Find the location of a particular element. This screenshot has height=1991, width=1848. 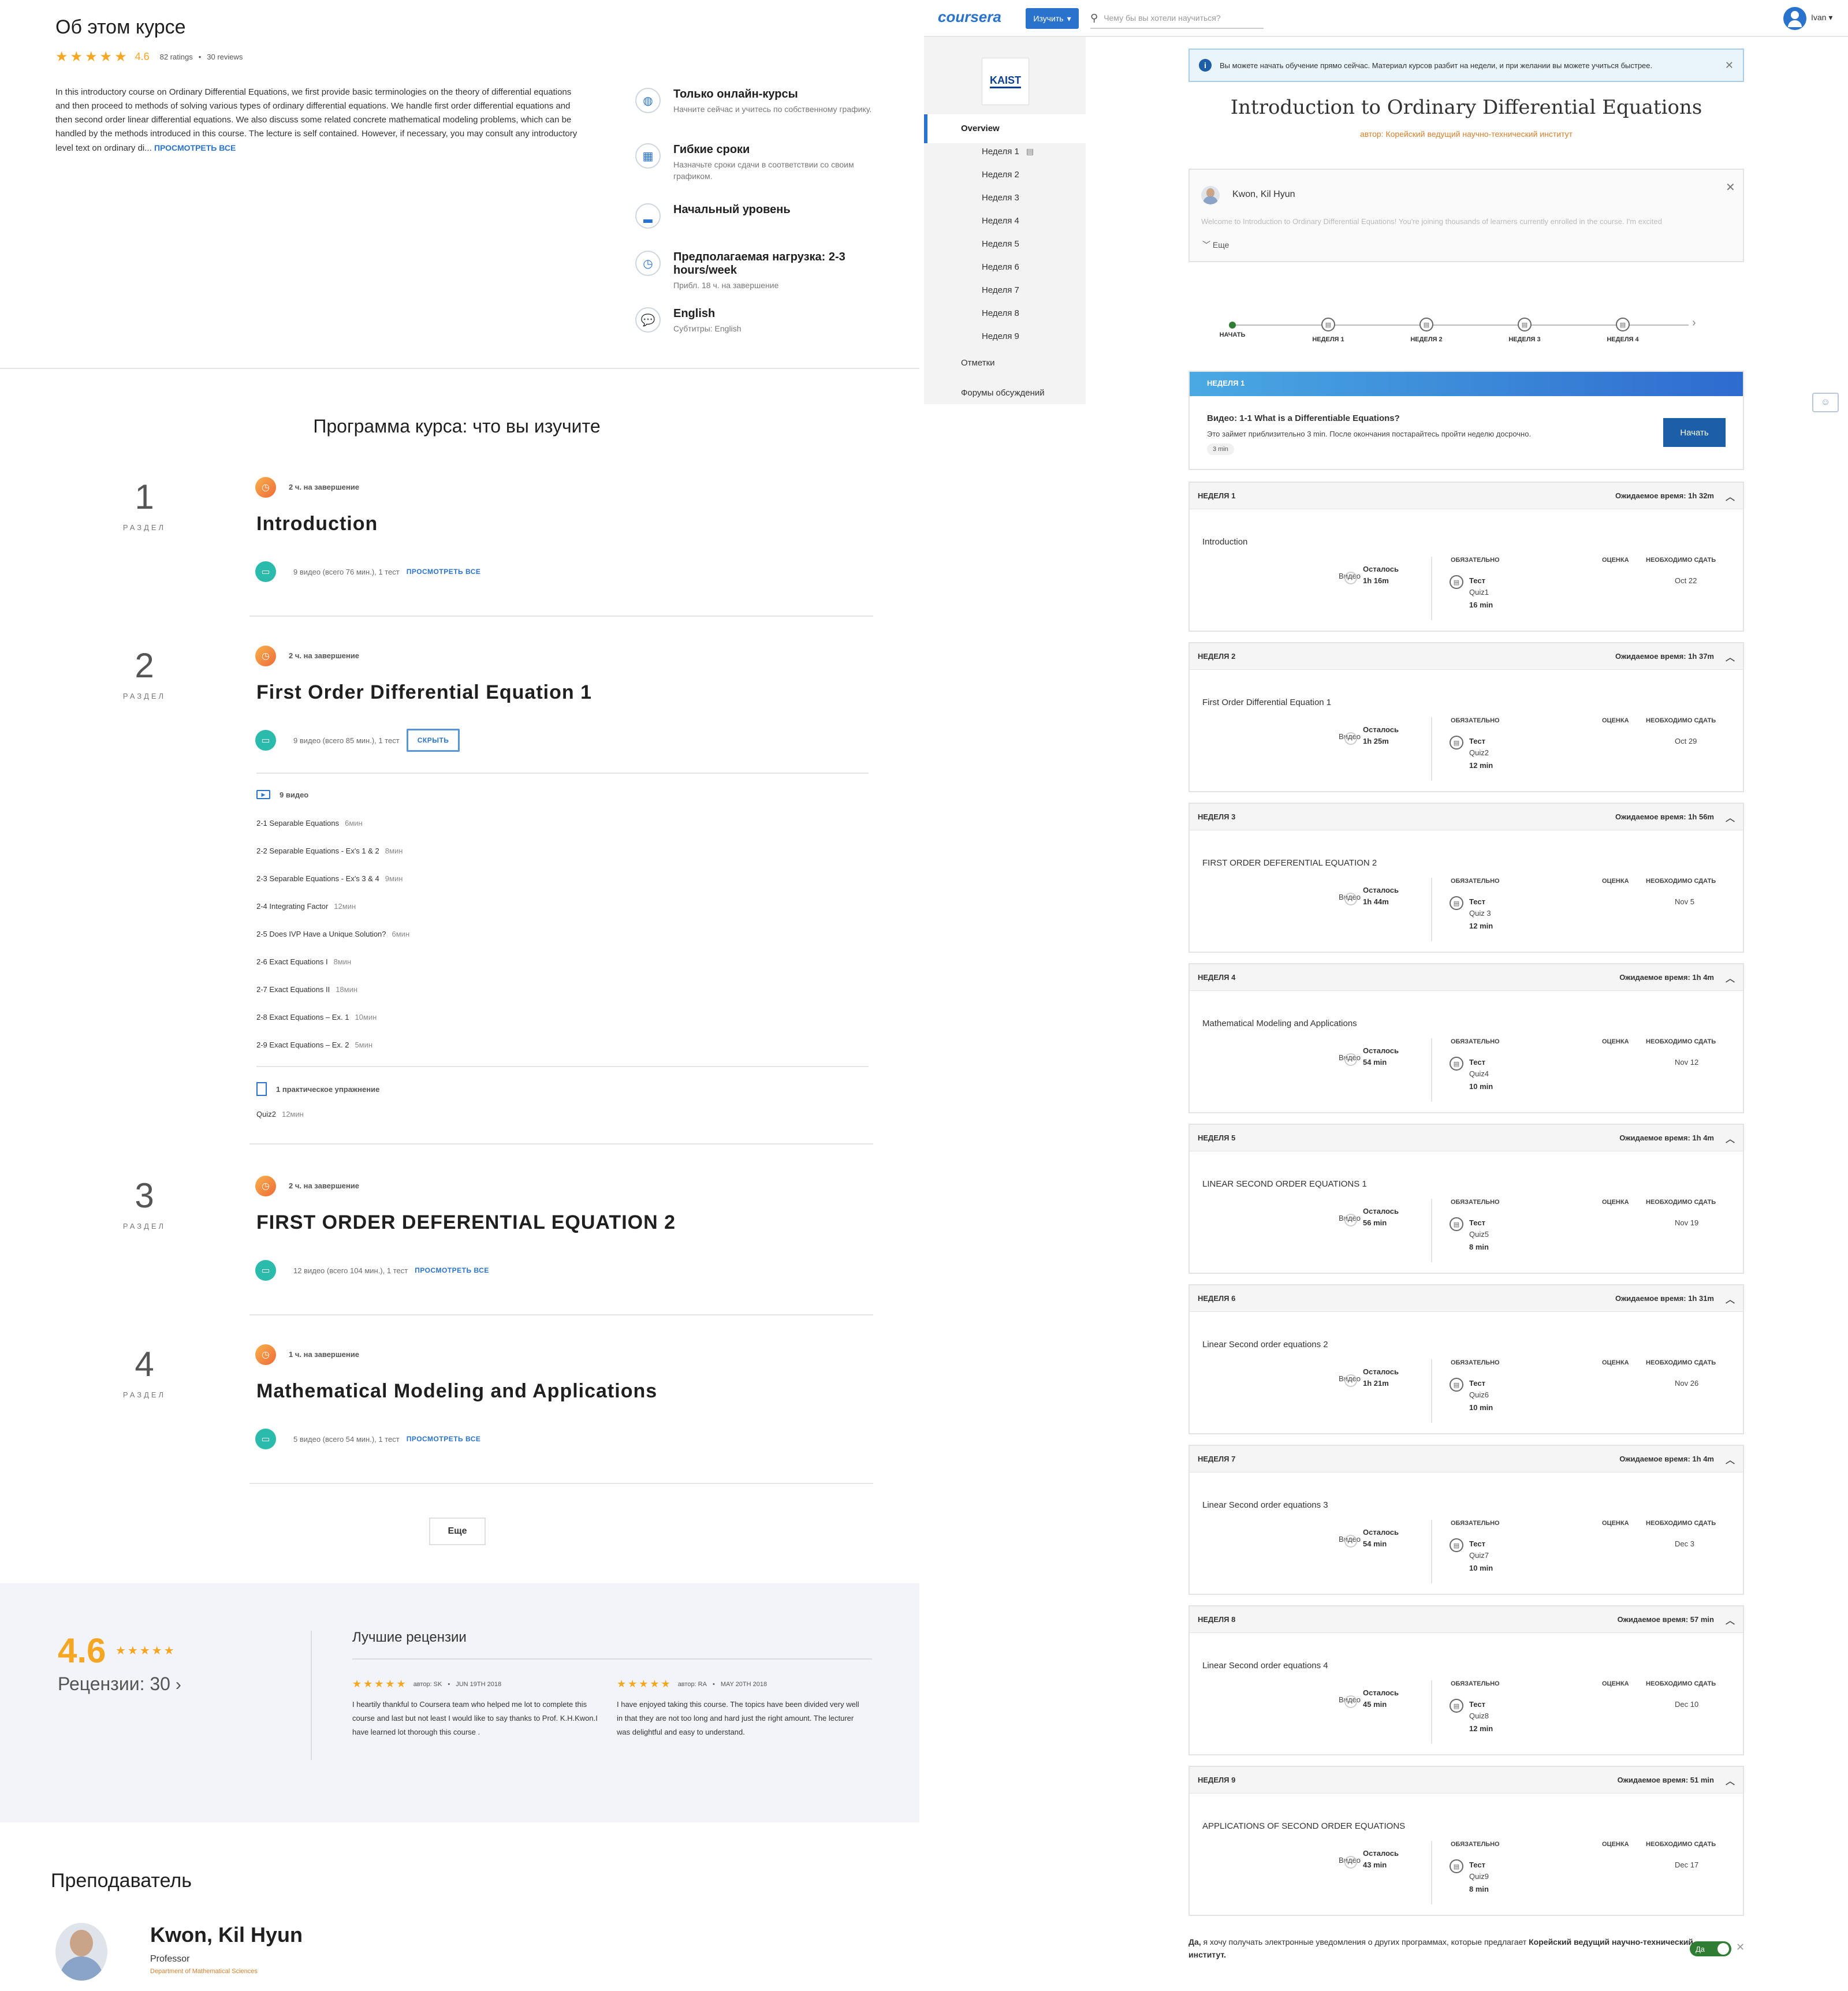

quiz-name: Quiz9 is located at coordinates (1479, 1876).